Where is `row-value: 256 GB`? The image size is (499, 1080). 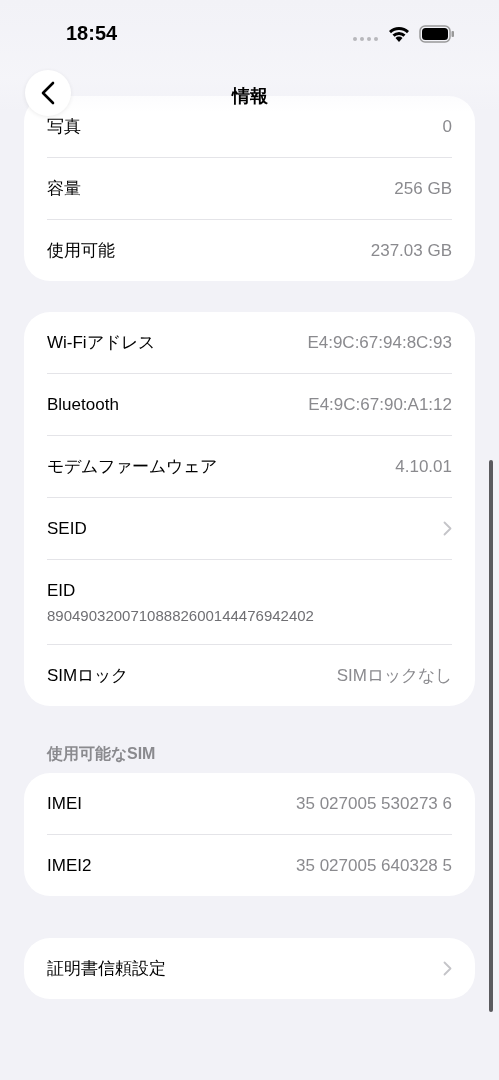 row-value: 256 GB is located at coordinates (423, 188).